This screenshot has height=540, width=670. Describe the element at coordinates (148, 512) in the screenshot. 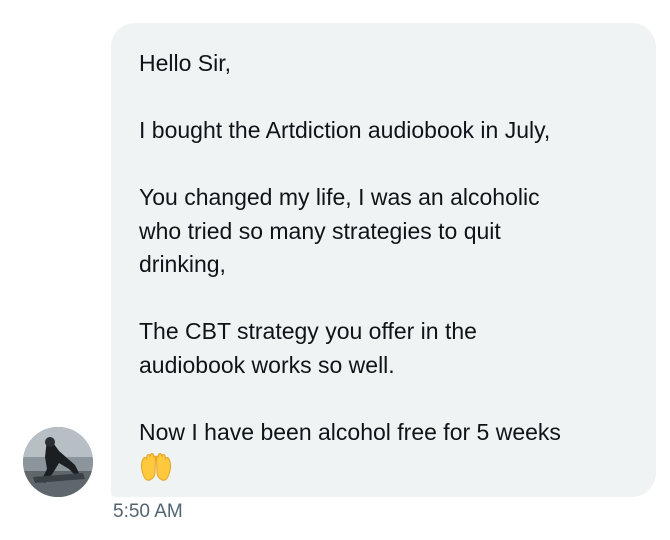

I see `message-timestamp: 5:50 AM` at that location.